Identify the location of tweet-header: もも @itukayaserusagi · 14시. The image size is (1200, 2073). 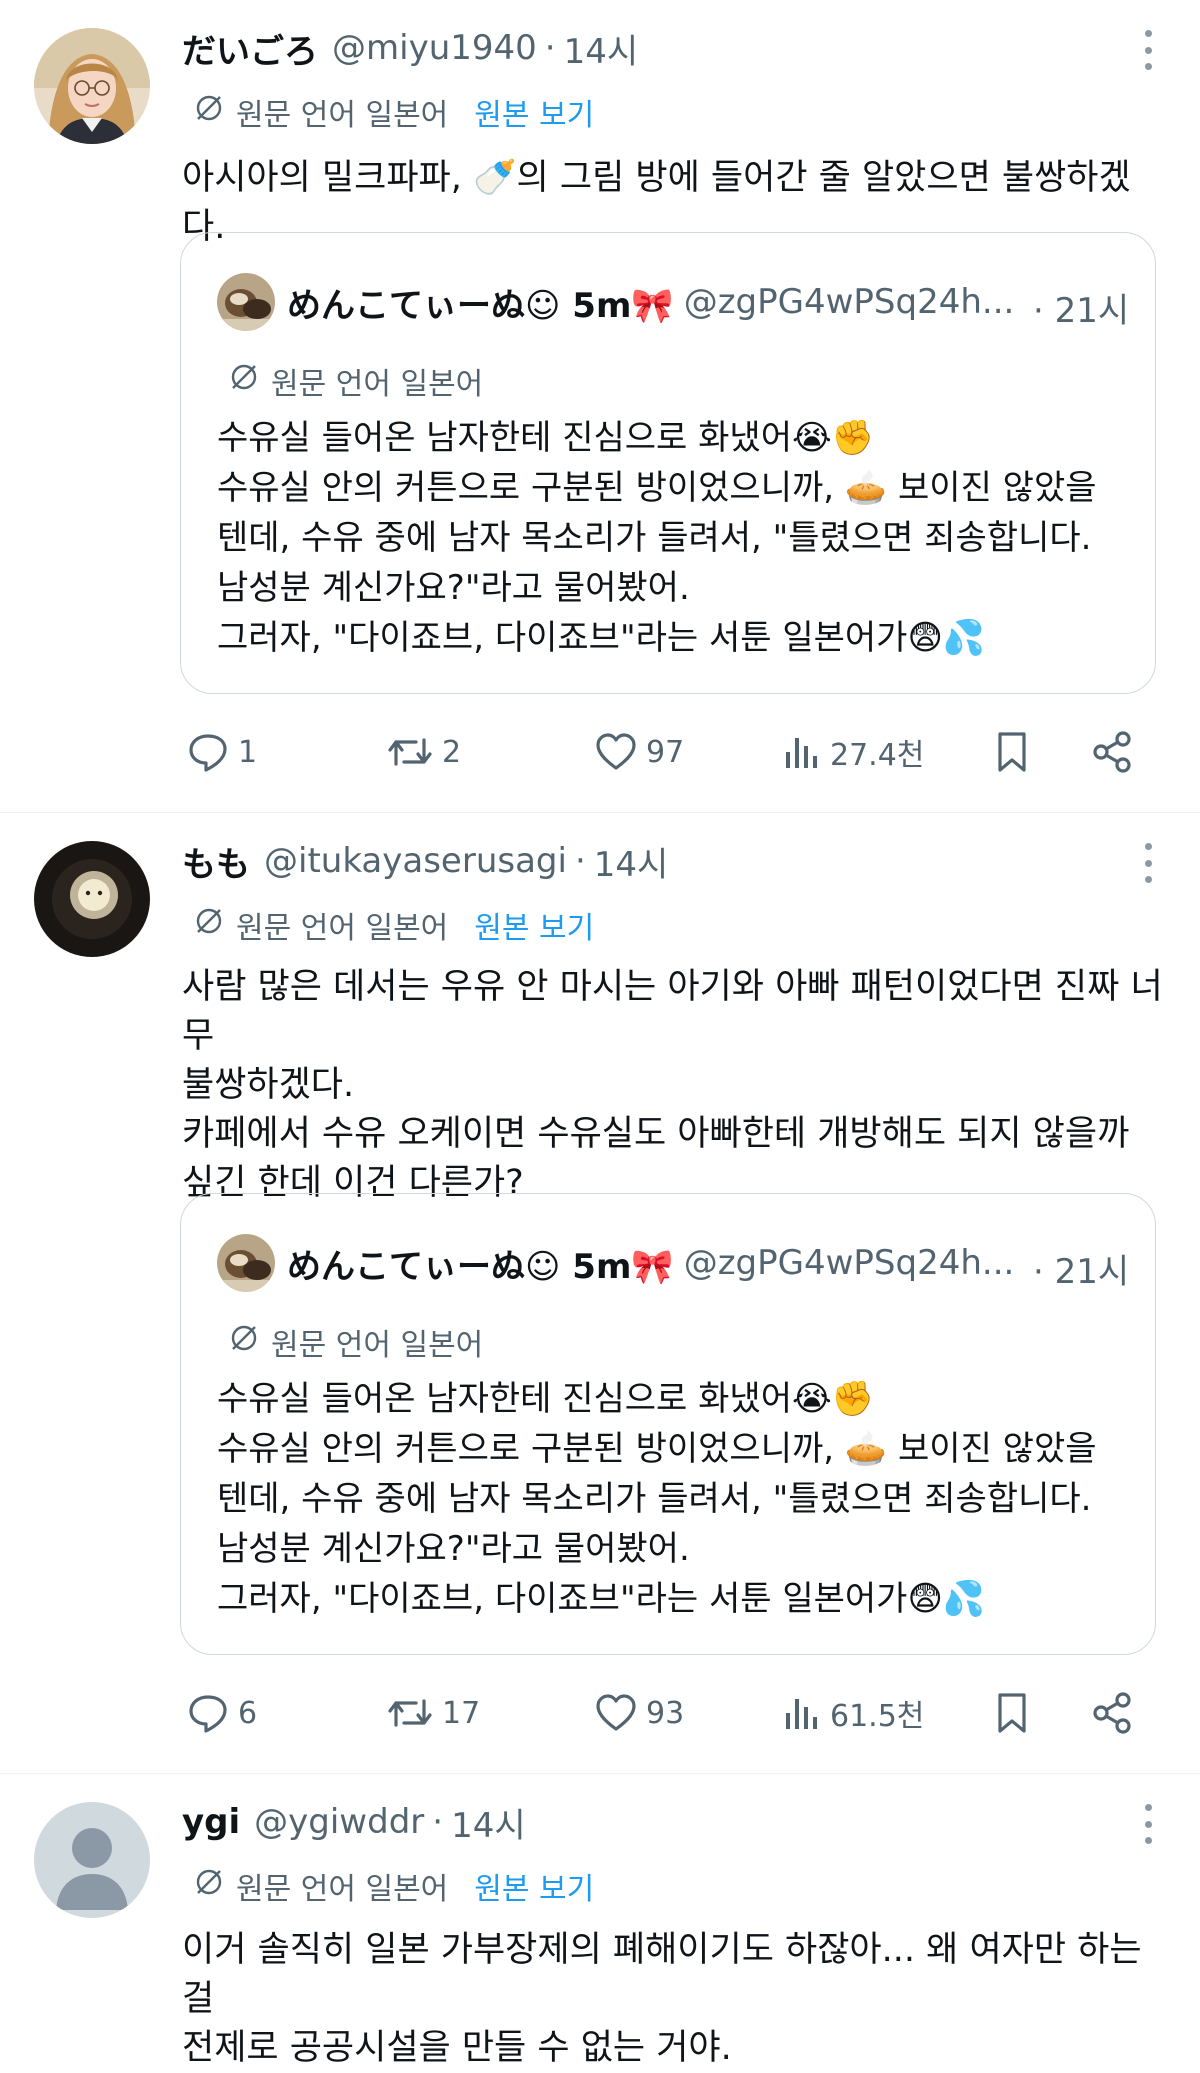
(425, 861).